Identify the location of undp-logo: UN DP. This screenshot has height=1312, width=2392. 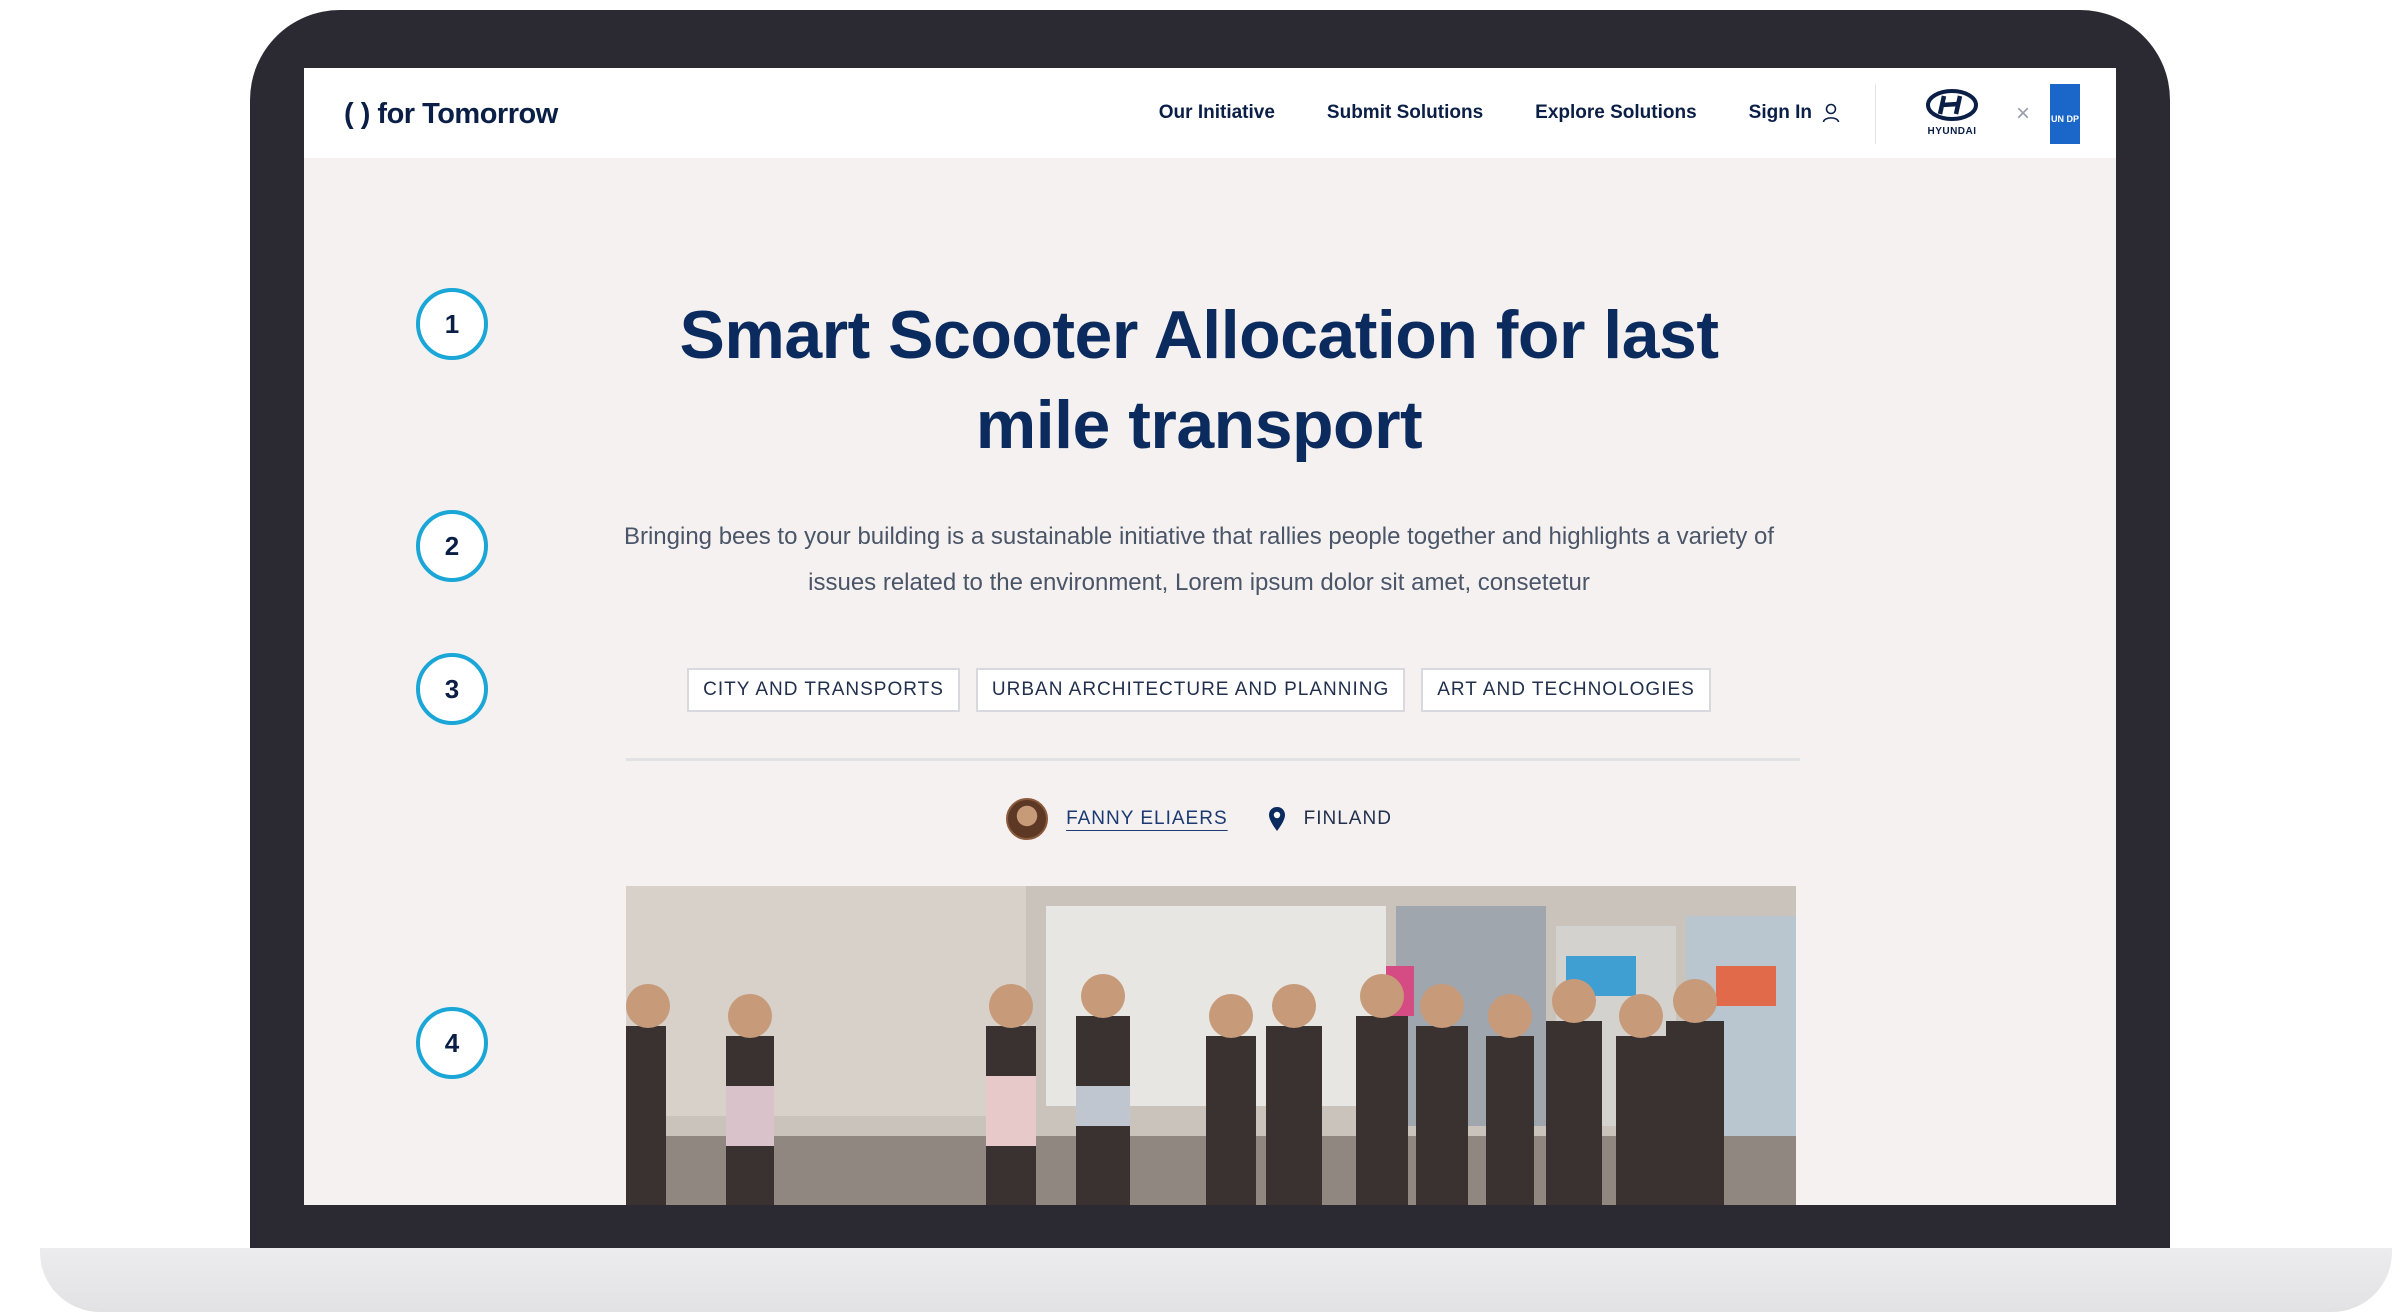
(2065, 114).